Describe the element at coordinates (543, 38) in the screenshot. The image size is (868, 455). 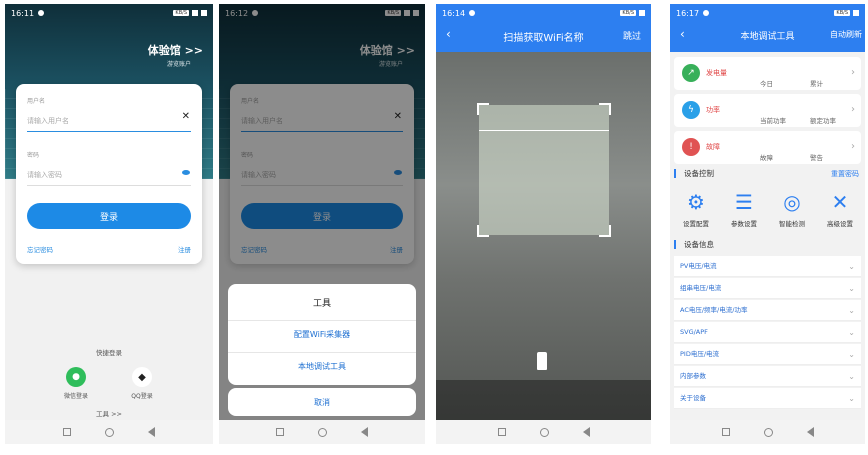
I see `page-title: 扫描获取WiFi名称` at that location.